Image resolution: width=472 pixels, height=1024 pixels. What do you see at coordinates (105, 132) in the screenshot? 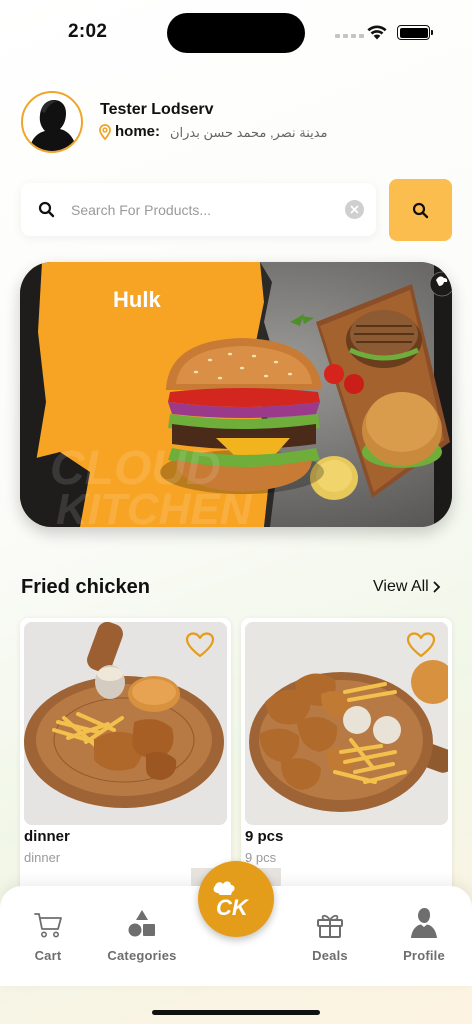
I see `location-pin-icon` at bounding box center [105, 132].